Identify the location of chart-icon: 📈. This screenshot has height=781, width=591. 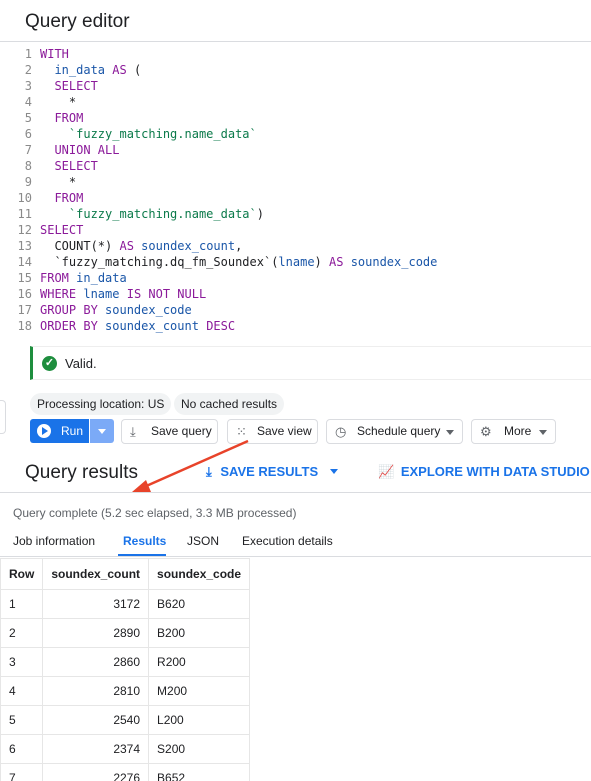
(386, 471).